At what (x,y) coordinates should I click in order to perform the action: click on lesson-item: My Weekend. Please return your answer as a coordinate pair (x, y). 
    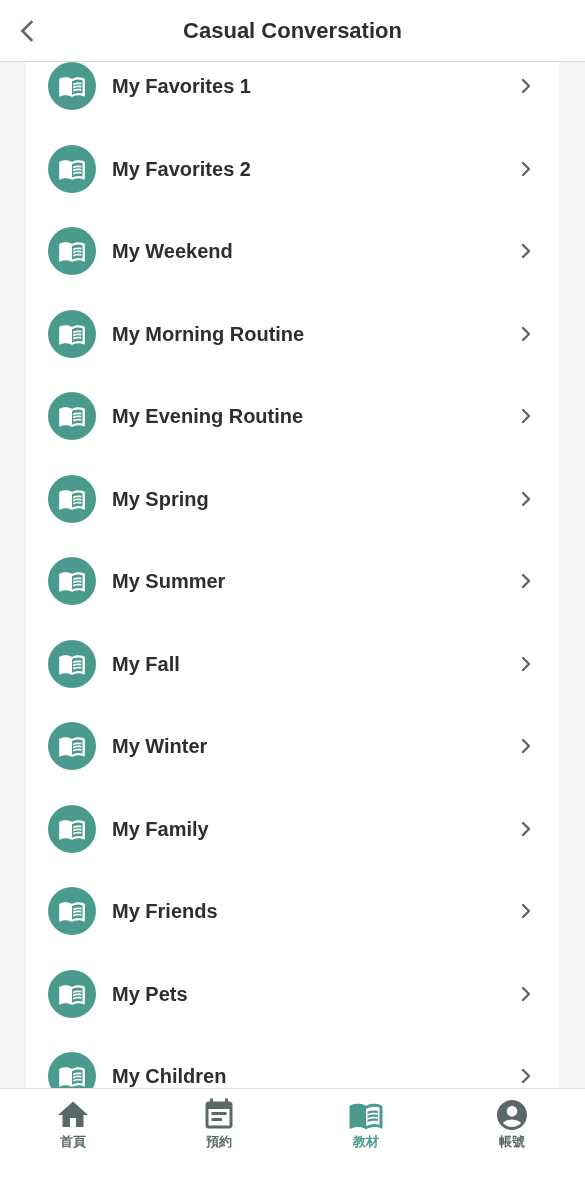
    Looking at the image, I should click on (292, 251).